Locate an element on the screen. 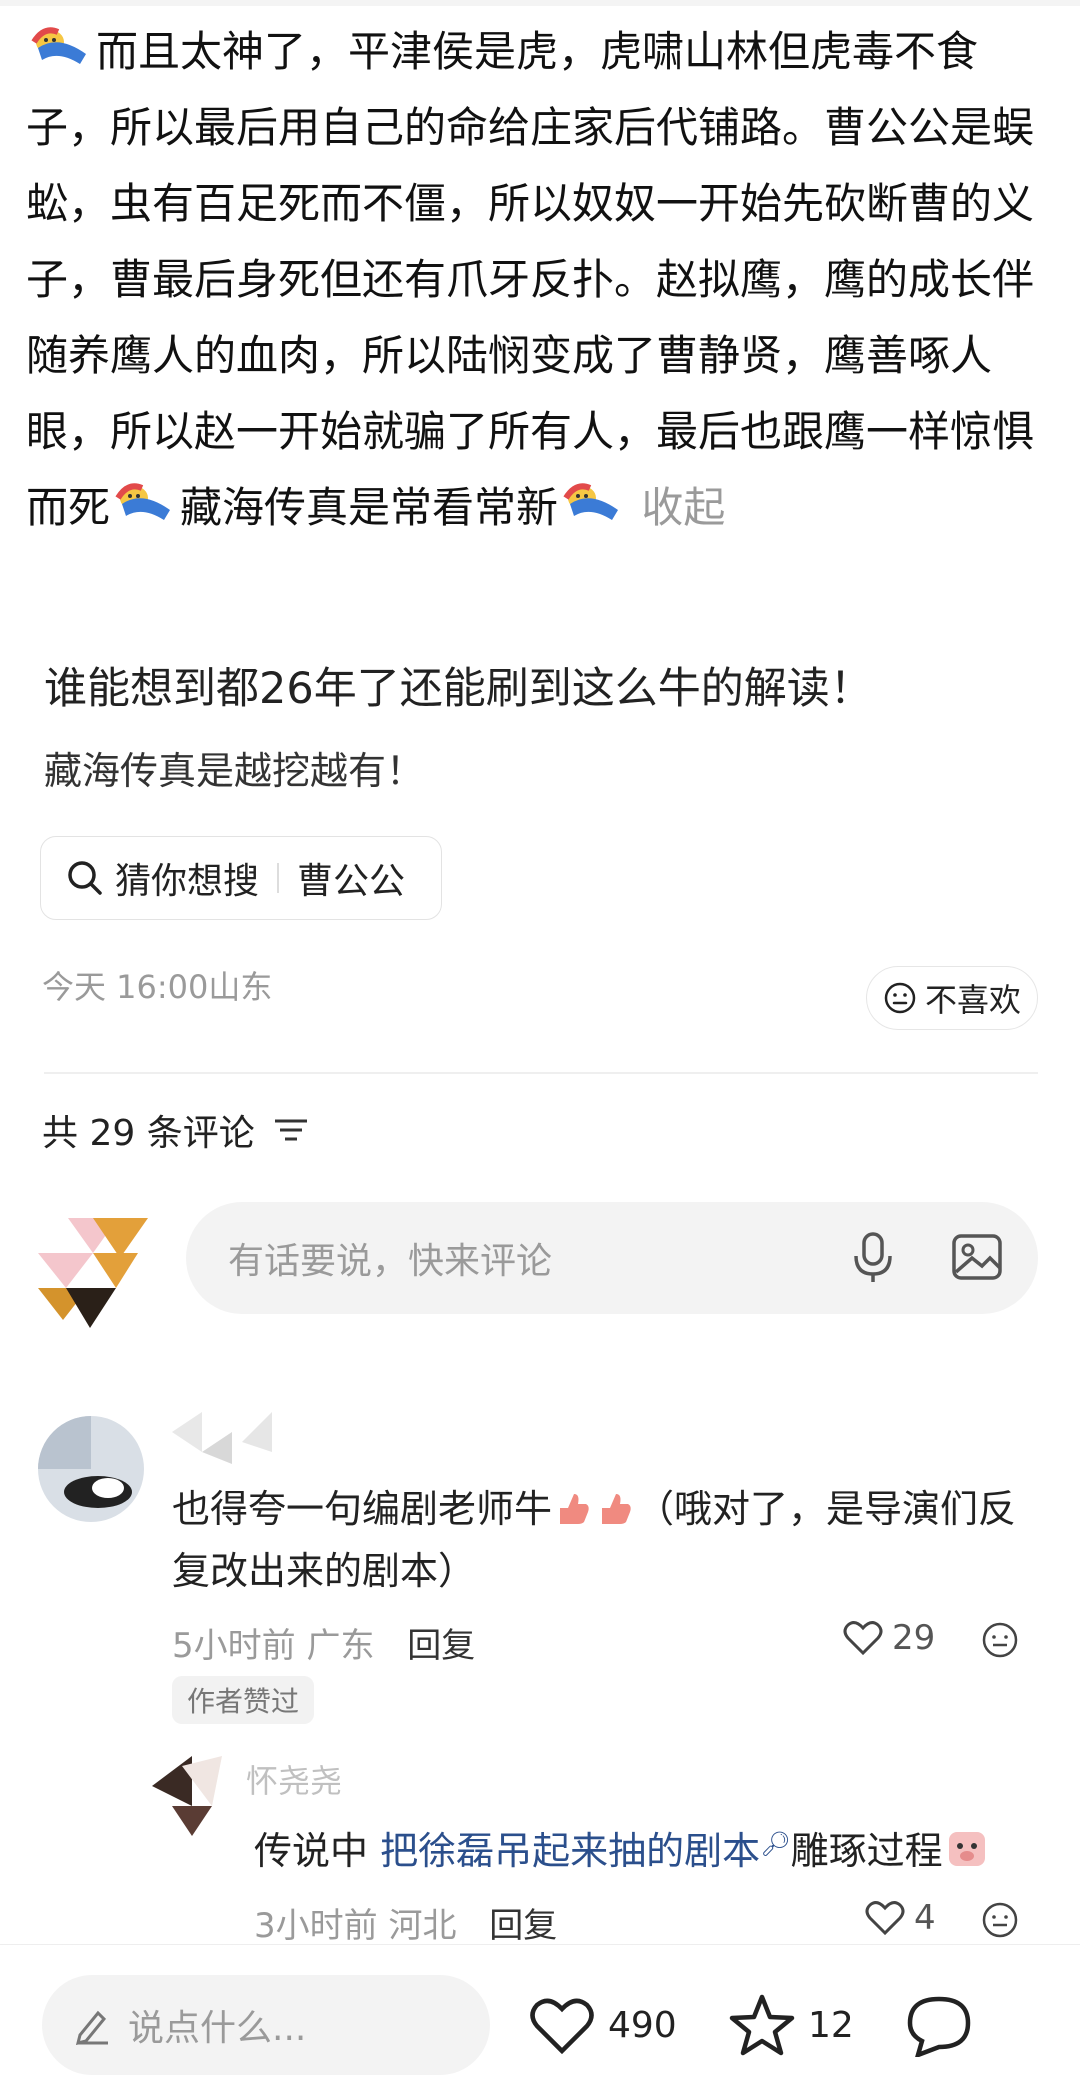 The height and width of the screenshot is (2075, 1080). chip-separator is located at coordinates (278, 878).